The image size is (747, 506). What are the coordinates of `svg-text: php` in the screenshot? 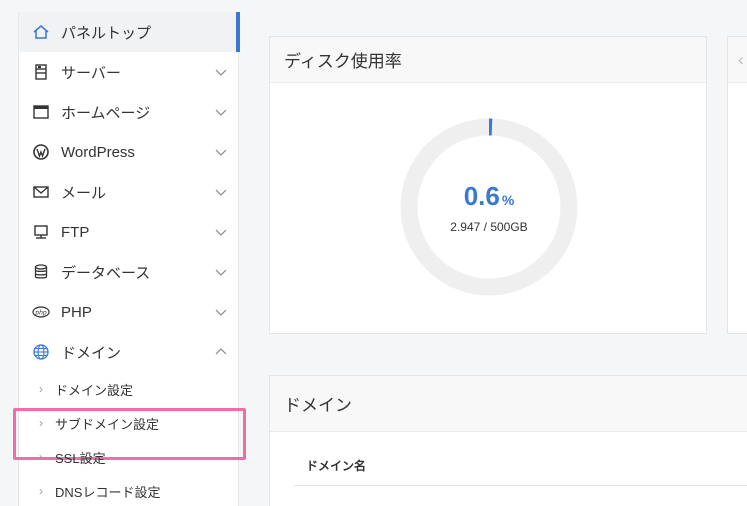 It's located at (40, 312).